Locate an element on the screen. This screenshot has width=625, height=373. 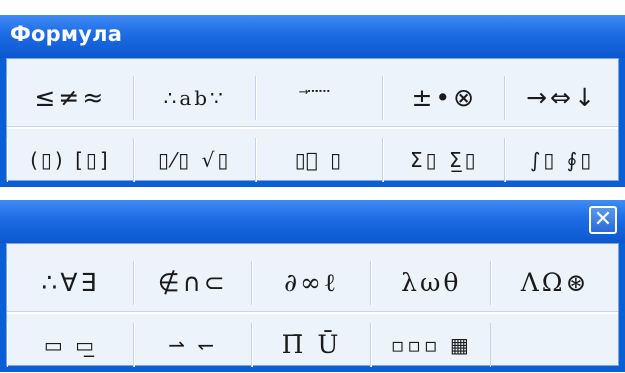
integral-templates-button: ∫▯ ∮▯ is located at coordinates (561, 159).